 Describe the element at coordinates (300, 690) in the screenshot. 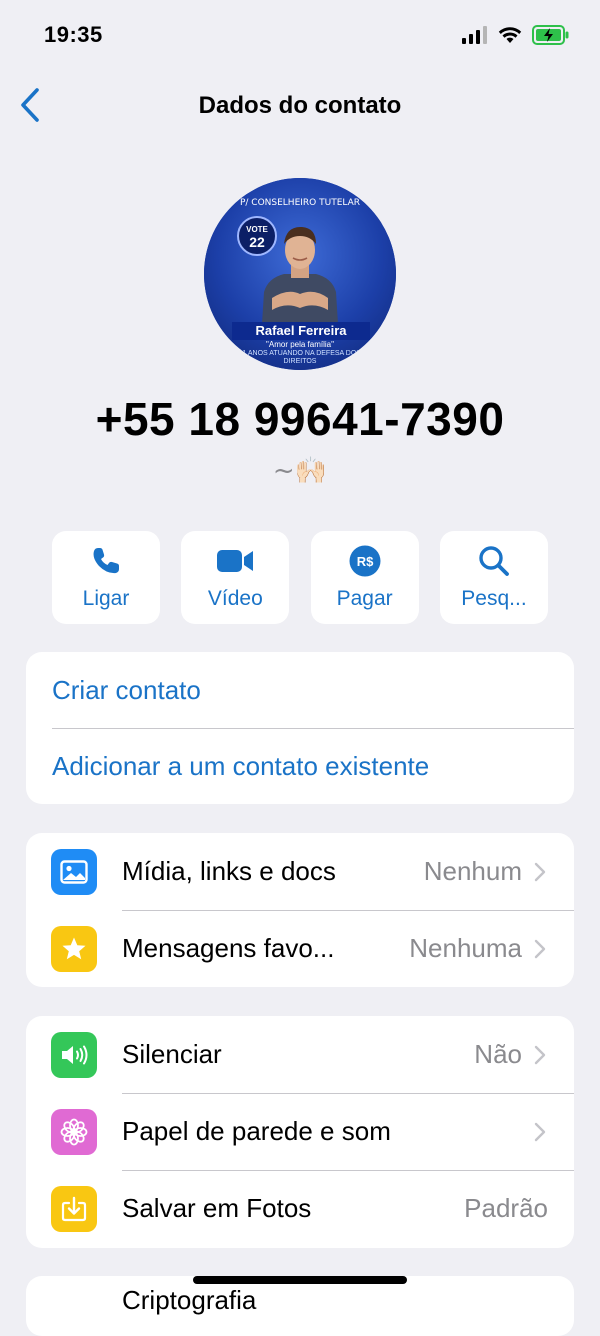

I see `create-contact-link: Criar contato` at that location.